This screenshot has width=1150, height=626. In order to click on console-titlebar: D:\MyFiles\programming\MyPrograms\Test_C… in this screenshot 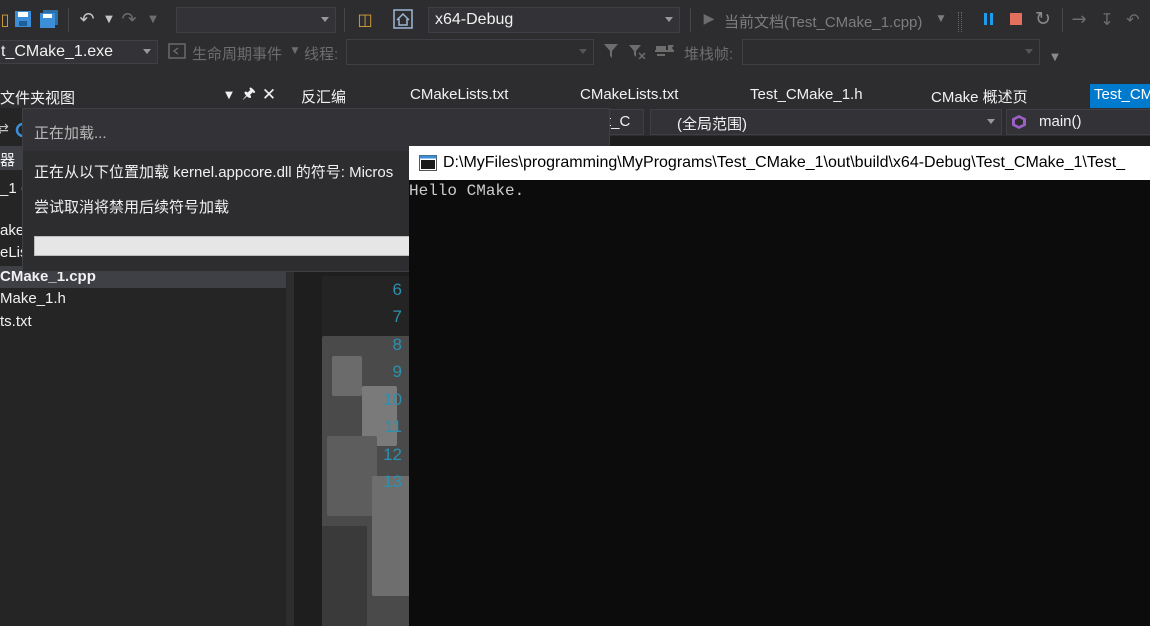, I will do `click(779, 163)`.